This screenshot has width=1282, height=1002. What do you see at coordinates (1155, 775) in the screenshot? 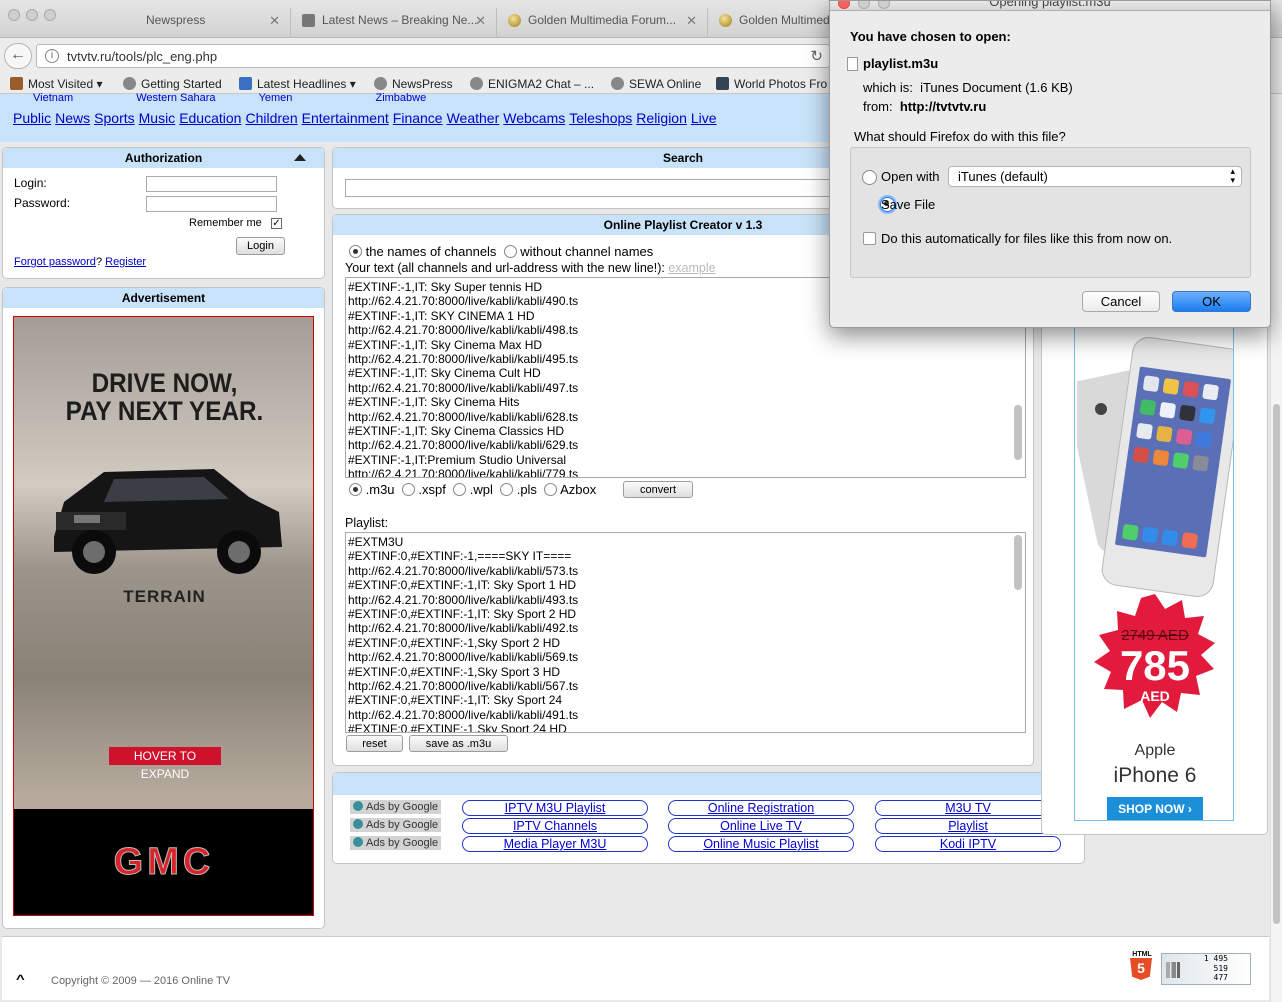
I see `ad-model: iPhone 6` at bounding box center [1155, 775].